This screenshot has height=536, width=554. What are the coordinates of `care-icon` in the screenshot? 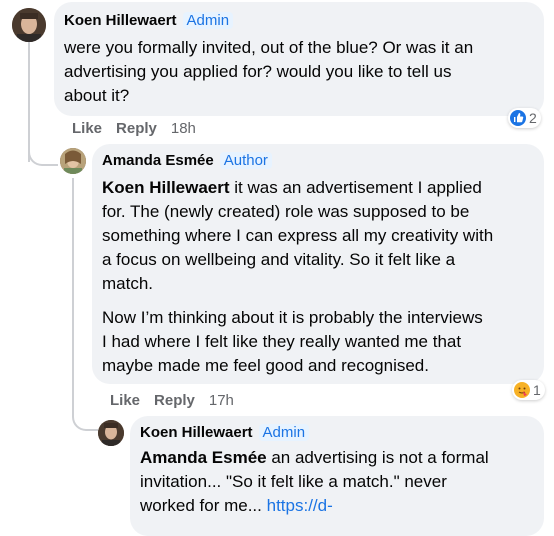 It's located at (522, 390).